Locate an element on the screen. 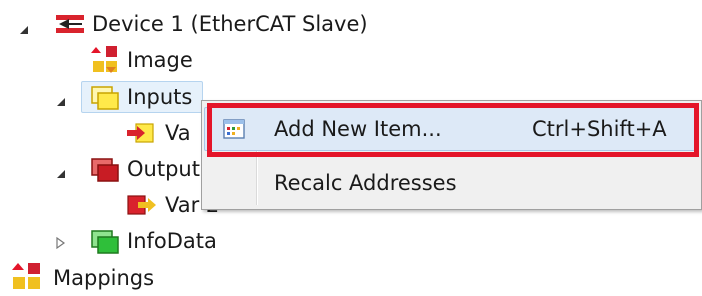  mappings-icon is located at coordinates (26, 276).